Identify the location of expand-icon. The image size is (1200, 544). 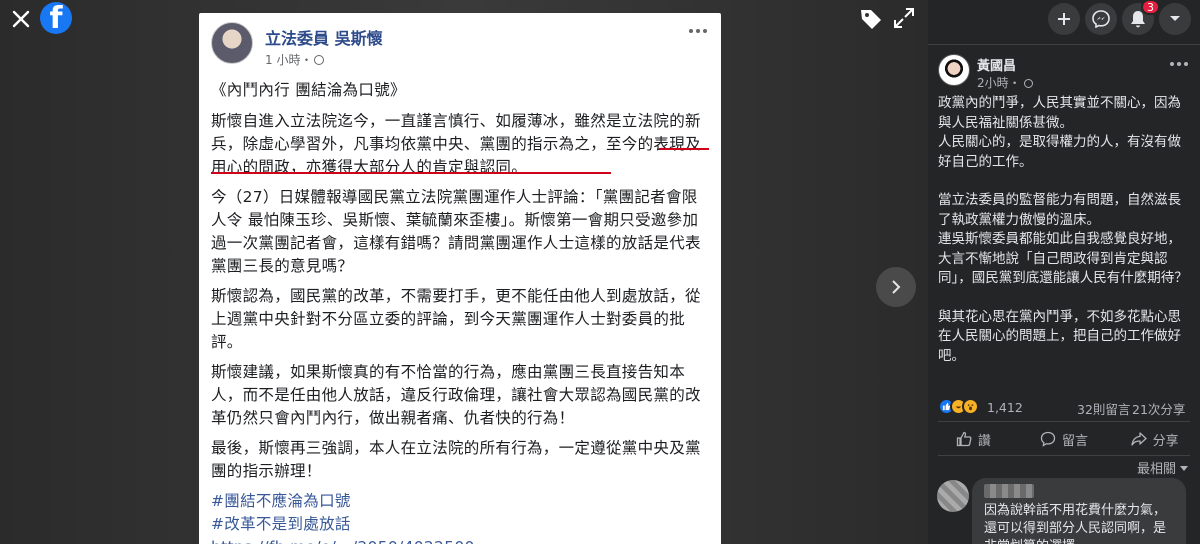
(906, 20).